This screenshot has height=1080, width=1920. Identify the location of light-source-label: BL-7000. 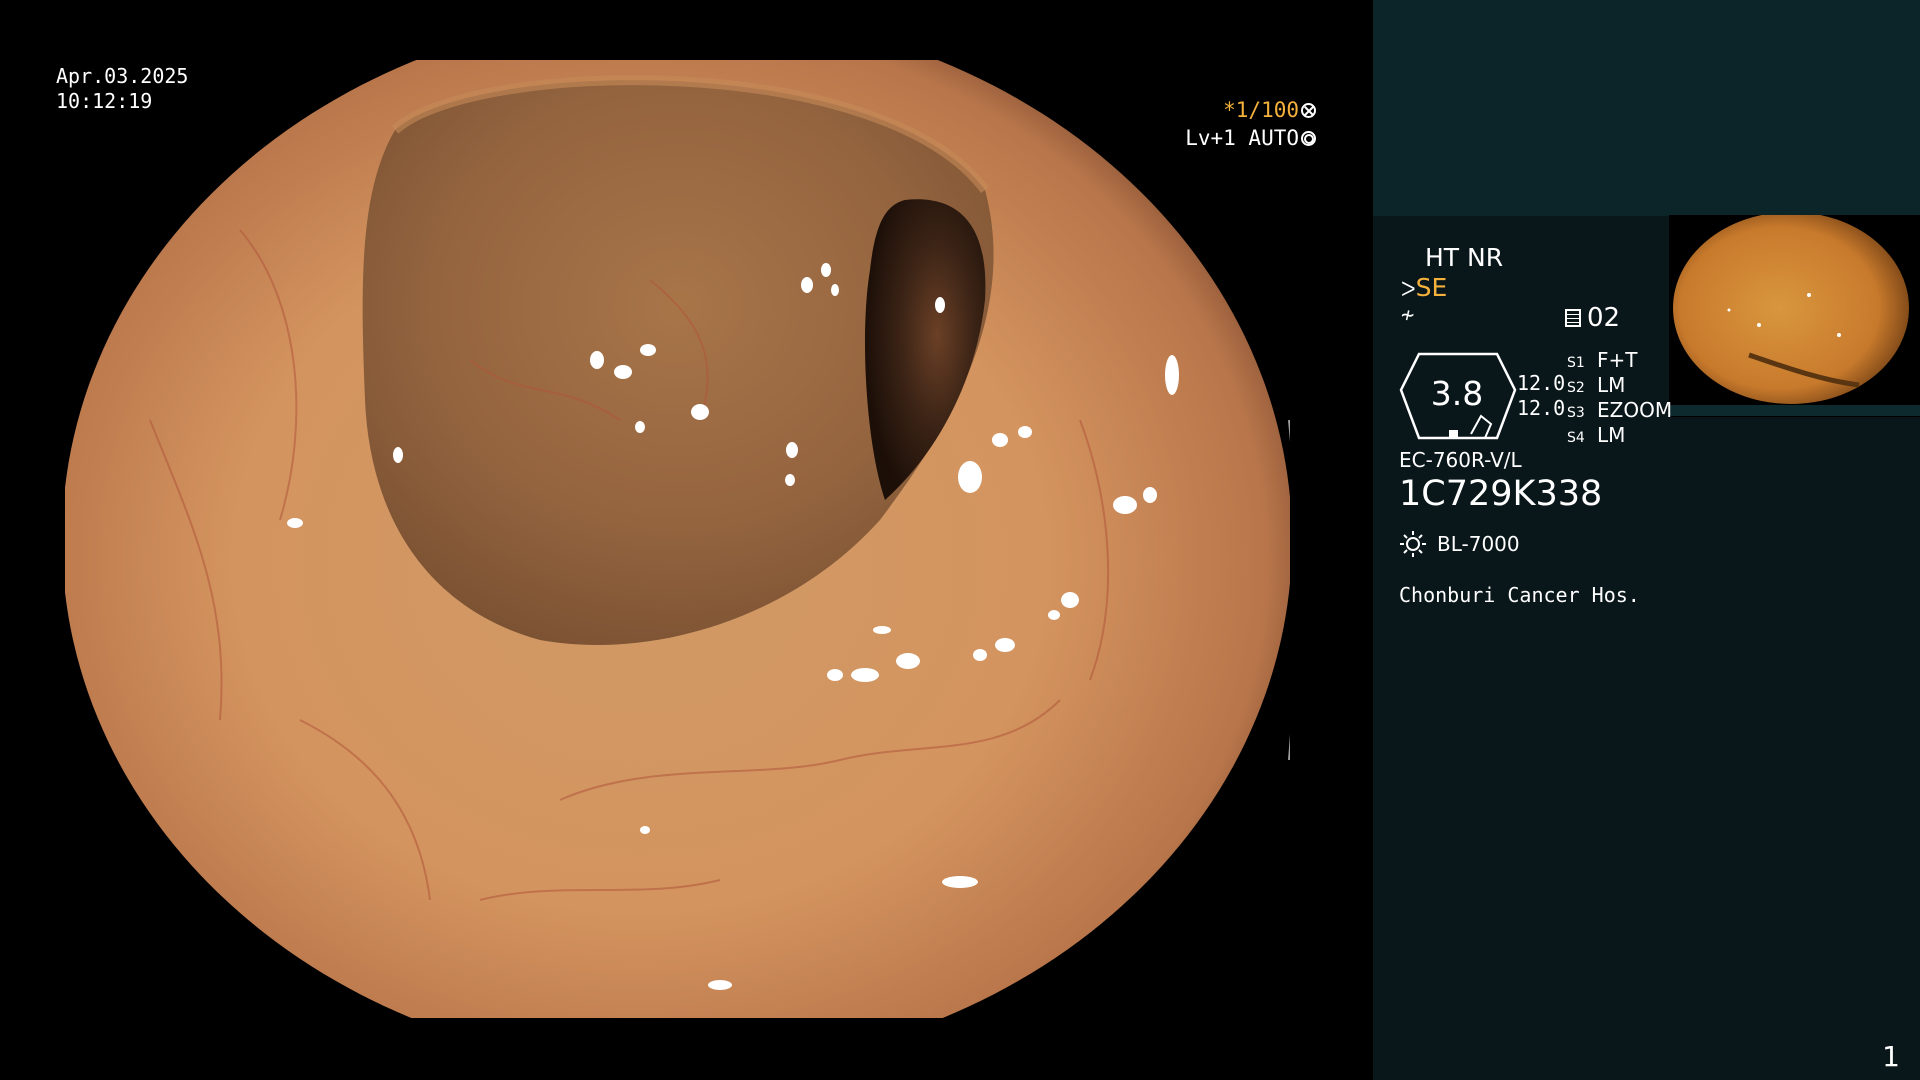
(1478, 544).